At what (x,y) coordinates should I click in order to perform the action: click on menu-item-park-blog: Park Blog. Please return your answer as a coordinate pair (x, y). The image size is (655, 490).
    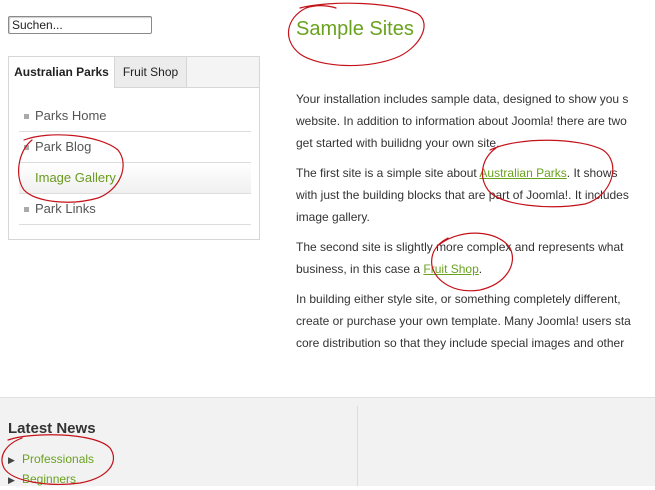
    Looking at the image, I should click on (135, 147).